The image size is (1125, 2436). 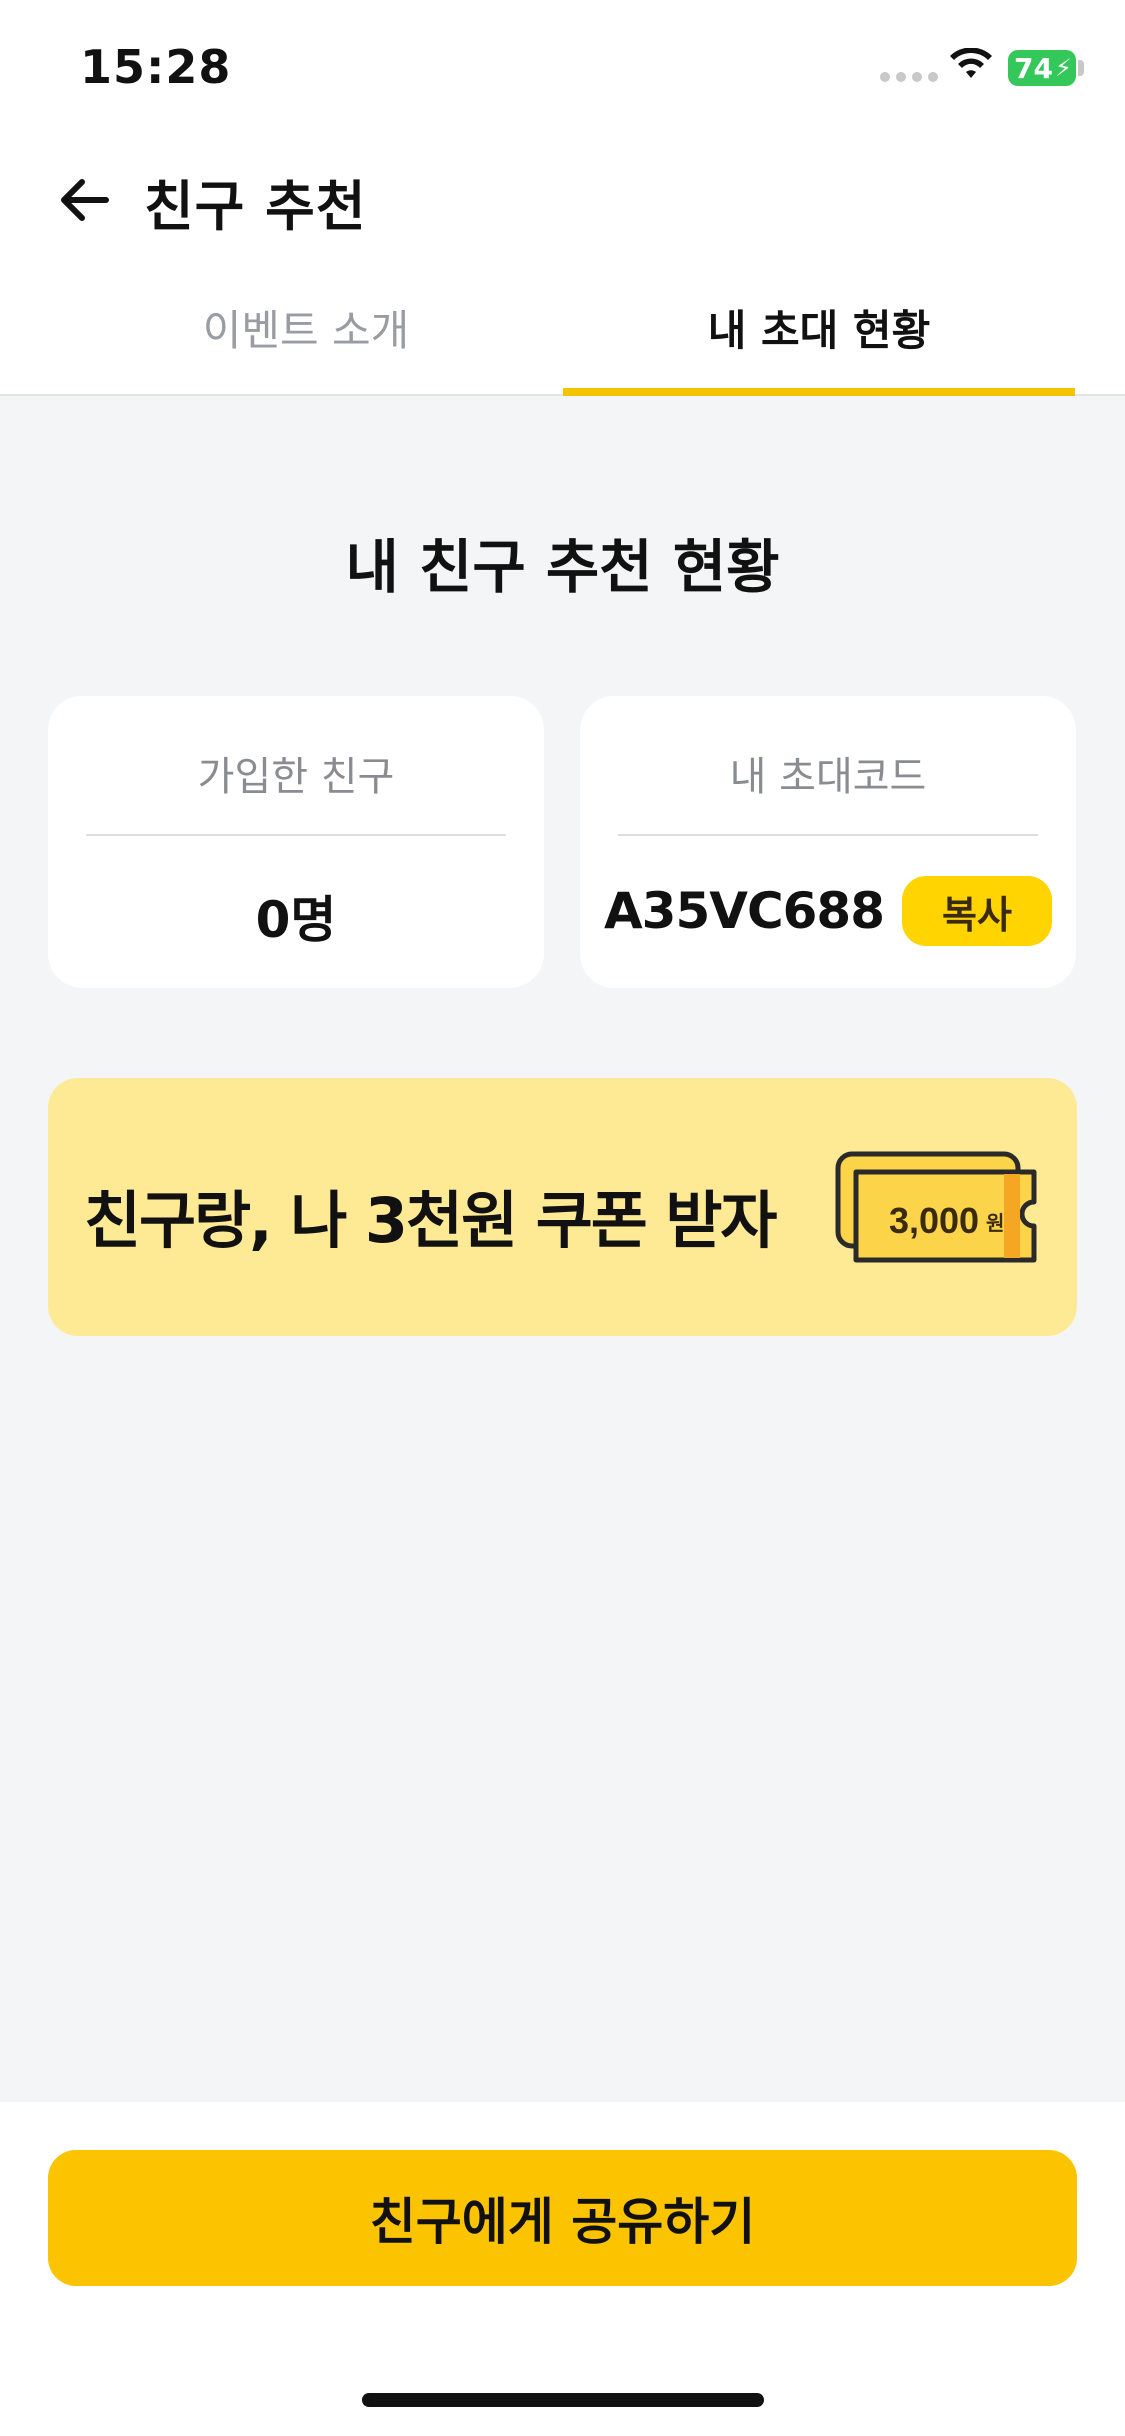 What do you see at coordinates (934, 1220) in the screenshot?
I see `coupon-amount: 3,000` at bounding box center [934, 1220].